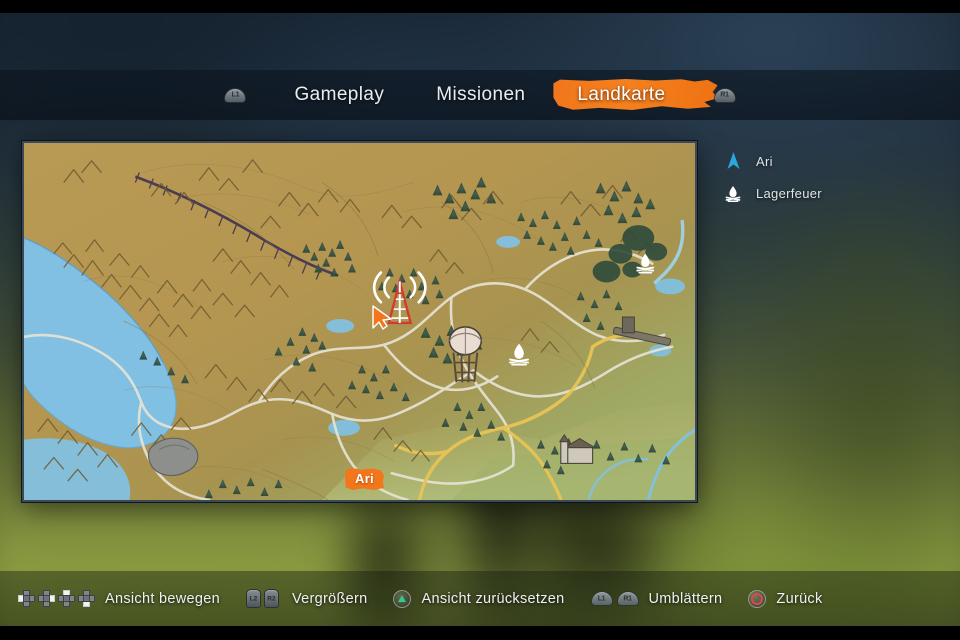  I want to click on tab-landkarte-label: Landkarte, so click(621, 94).